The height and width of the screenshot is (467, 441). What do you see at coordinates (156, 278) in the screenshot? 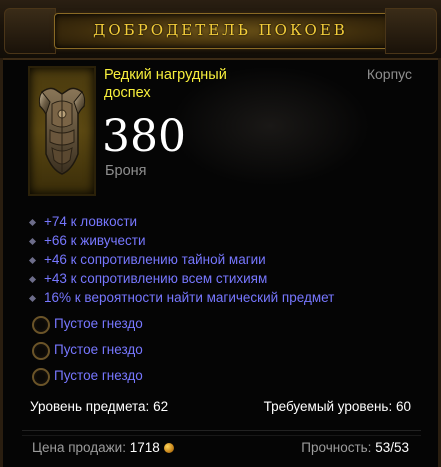
I see `affix-text: +43 к сопротивлению всем стихиям` at bounding box center [156, 278].